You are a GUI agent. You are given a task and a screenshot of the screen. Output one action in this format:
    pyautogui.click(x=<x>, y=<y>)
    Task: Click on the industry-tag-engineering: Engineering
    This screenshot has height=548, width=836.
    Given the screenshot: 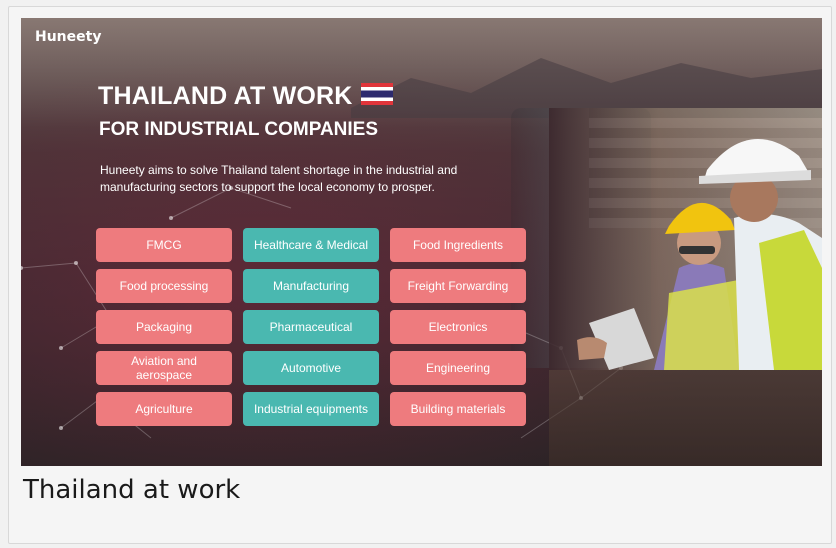 What is the action you would take?
    pyautogui.click(x=458, y=368)
    